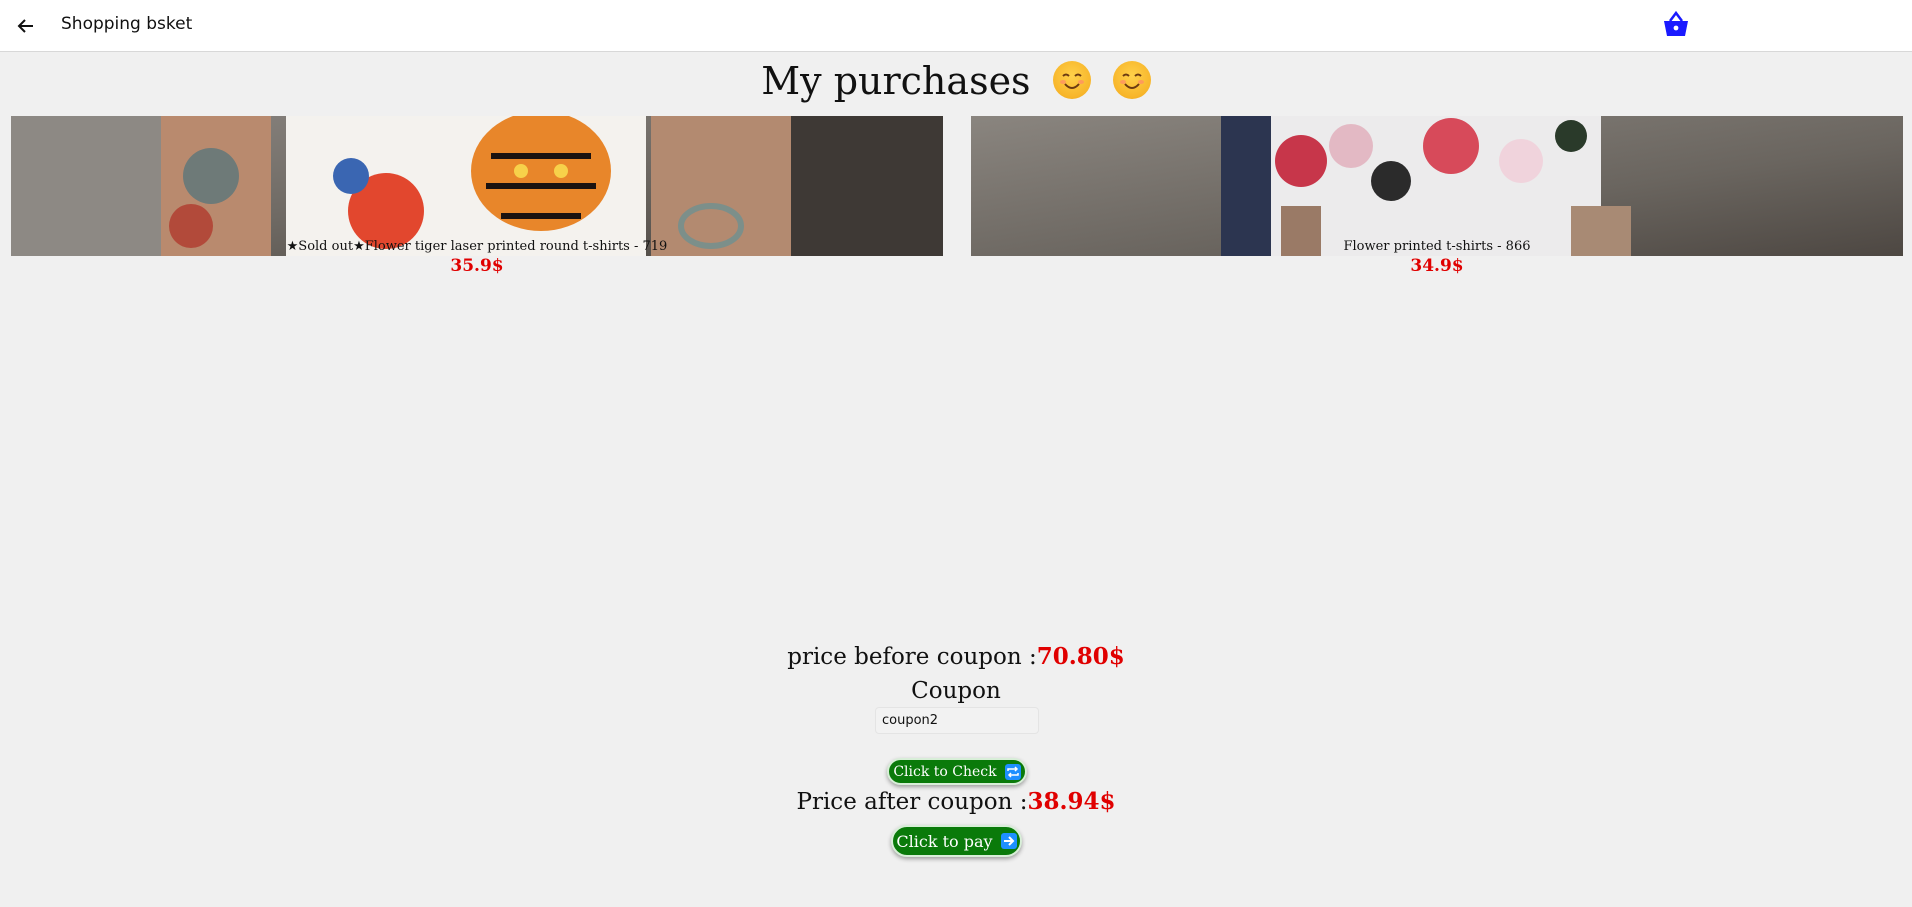 The image size is (1912, 907). What do you see at coordinates (1080, 656) in the screenshot?
I see `price-before-value: 70.80$` at bounding box center [1080, 656].